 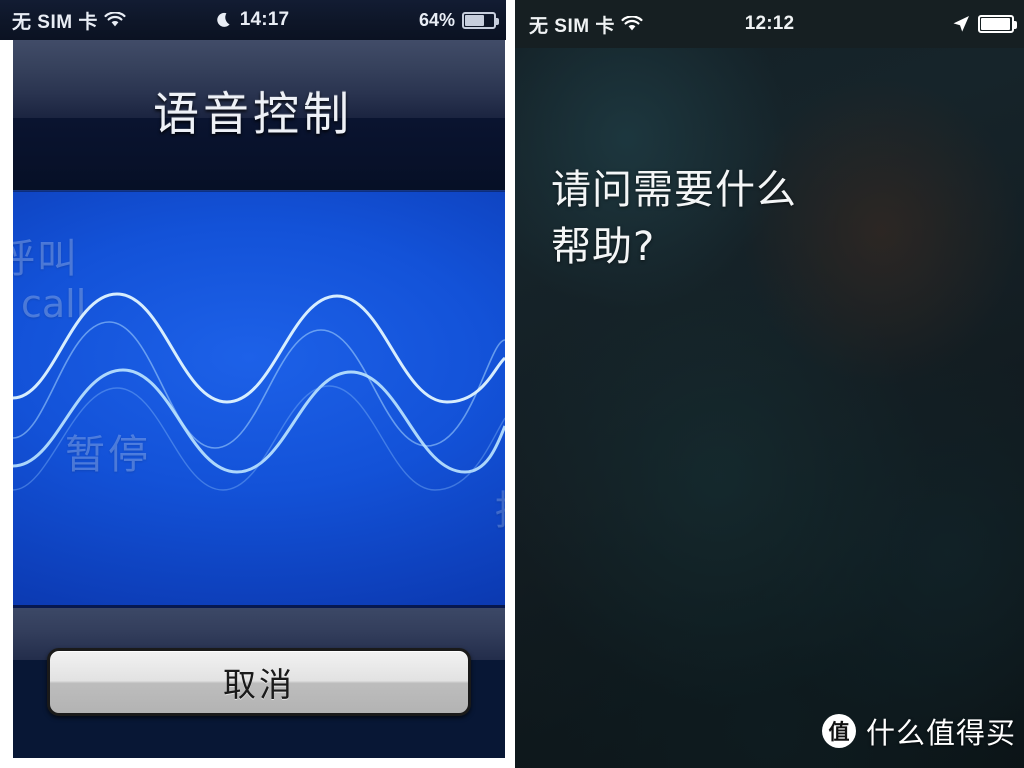 What do you see at coordinates (940, 733) in the screenshot?
I see `watermark-label: 什么值得买` at bounding box center [940, 733].